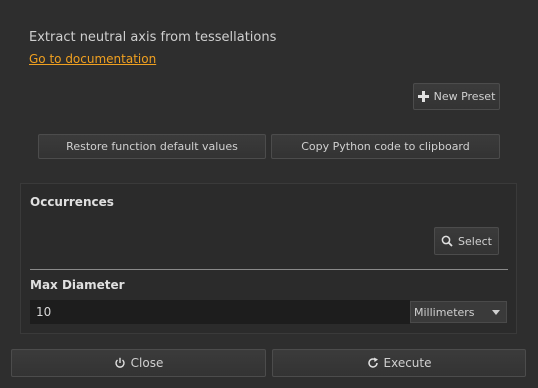  What do you see at coordinates (496, 312) in the screenshot?
I see `chevron-down-icon` at bounding box center [496, 312].